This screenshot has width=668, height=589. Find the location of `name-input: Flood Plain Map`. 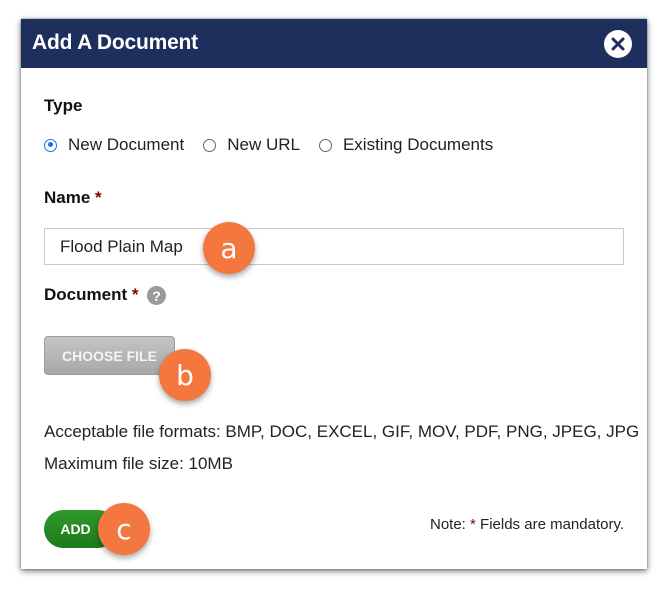

name-input: Flood Plain Map is located at coordinates (334, 246).